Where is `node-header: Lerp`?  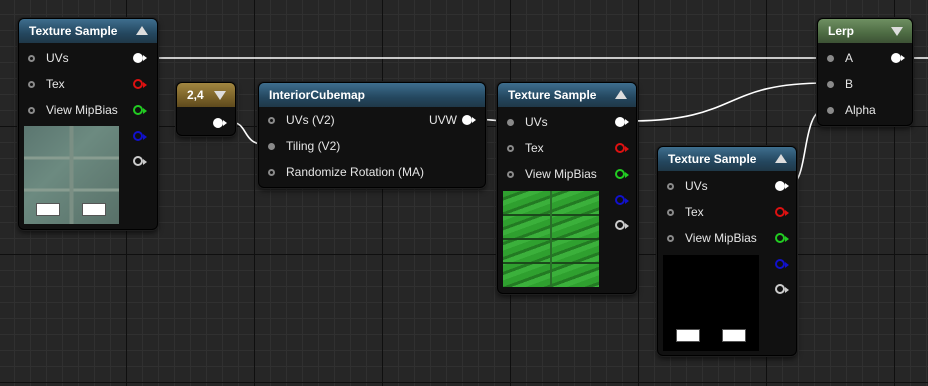
node-header: Lerp is located at coordinates (865, 31).